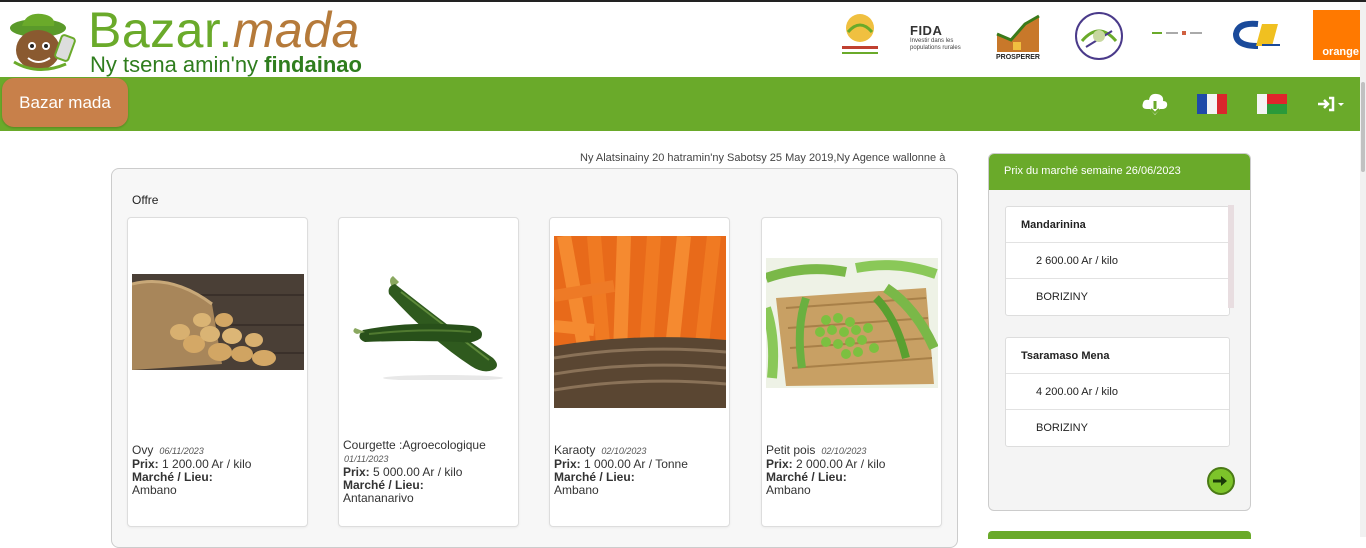  Describe the element at coordinates (143, 450) in the screenshot. I see `offer-name: Ovy` at that location.